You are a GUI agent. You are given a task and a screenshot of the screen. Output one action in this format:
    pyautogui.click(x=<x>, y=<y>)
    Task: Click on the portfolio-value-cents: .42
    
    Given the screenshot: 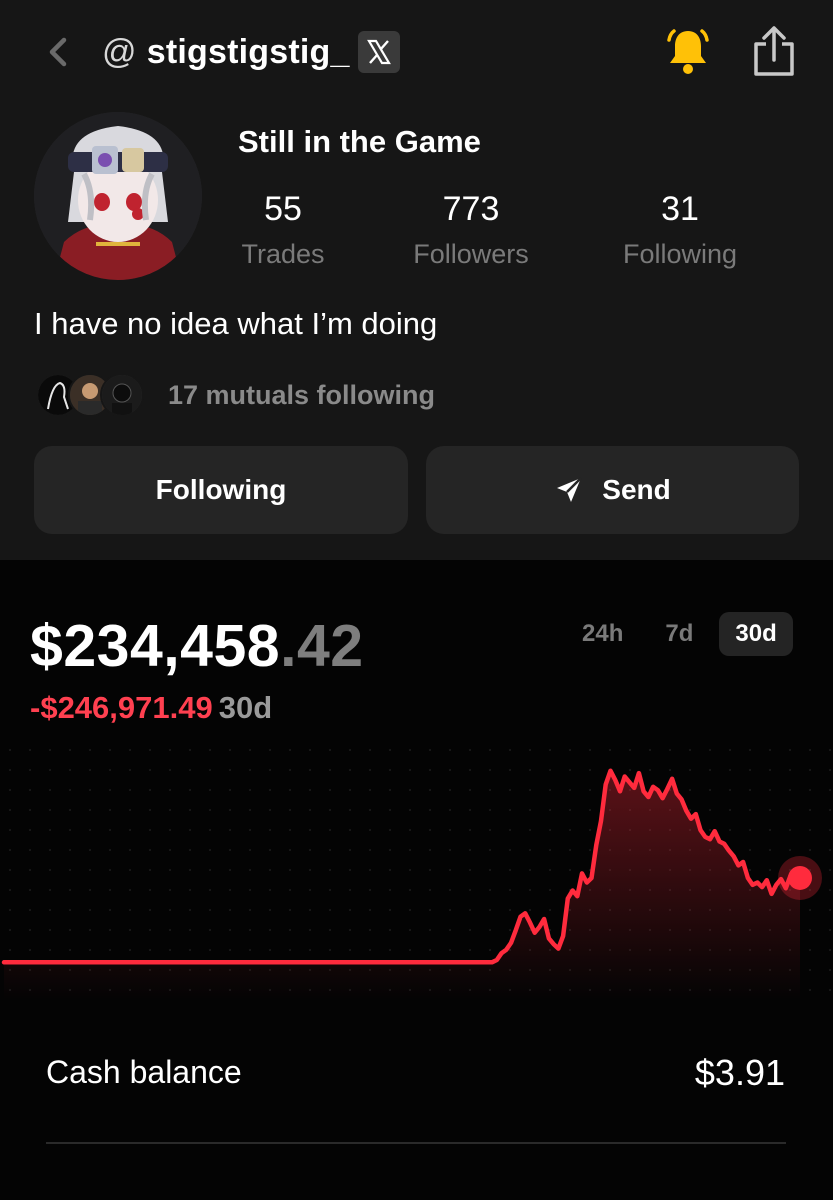 What is the action you would take?
    pyautogui.click(x=322, y=646)
    